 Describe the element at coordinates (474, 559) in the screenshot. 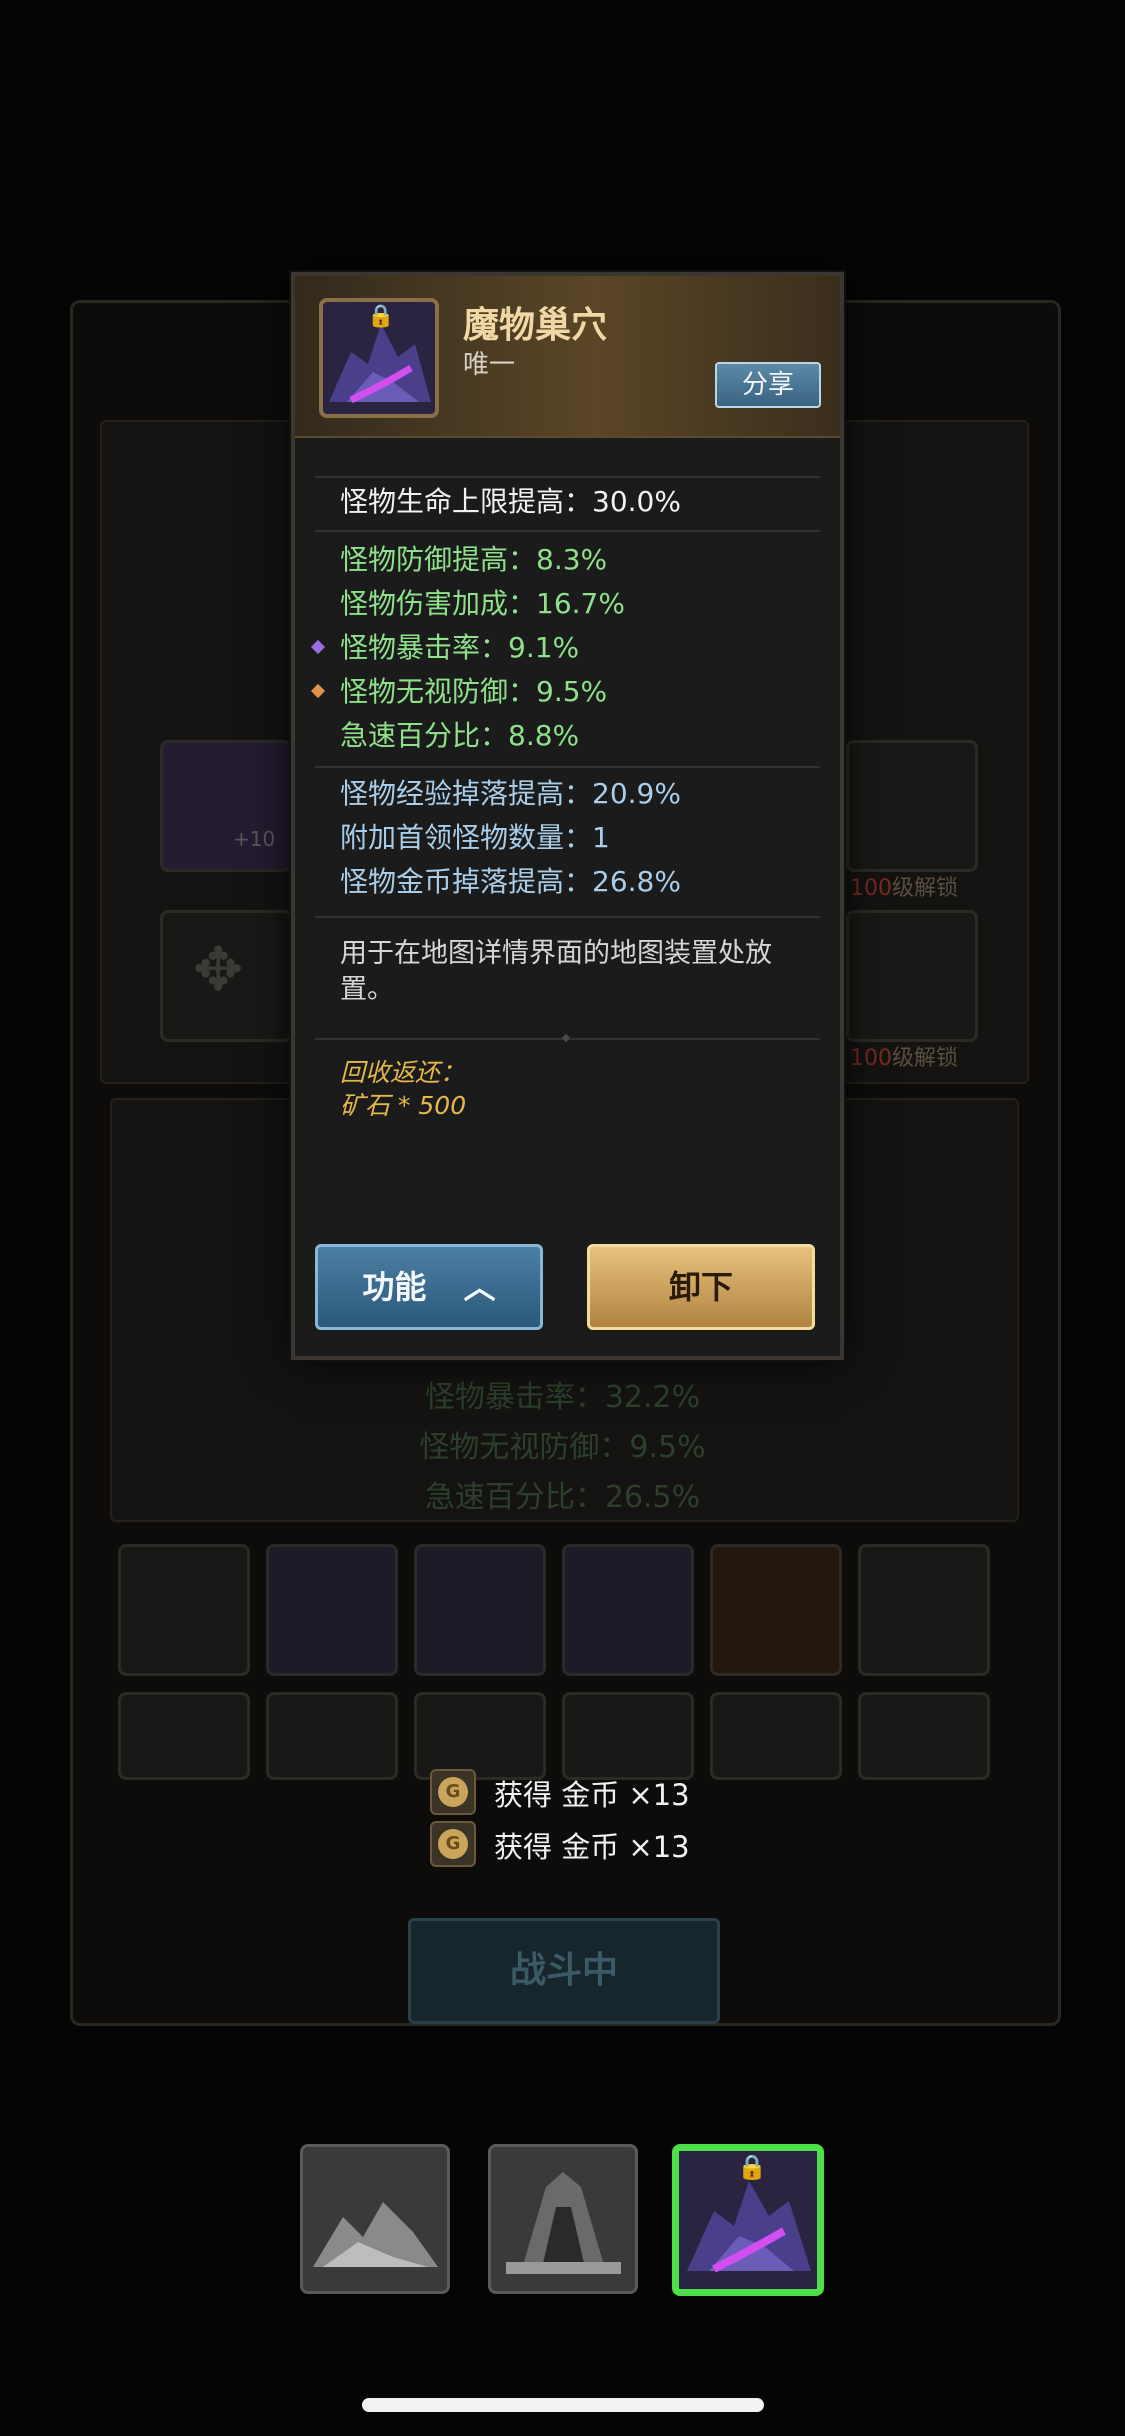

I see `bonus-stat: 怪物防御提高：8.3%` at that location.